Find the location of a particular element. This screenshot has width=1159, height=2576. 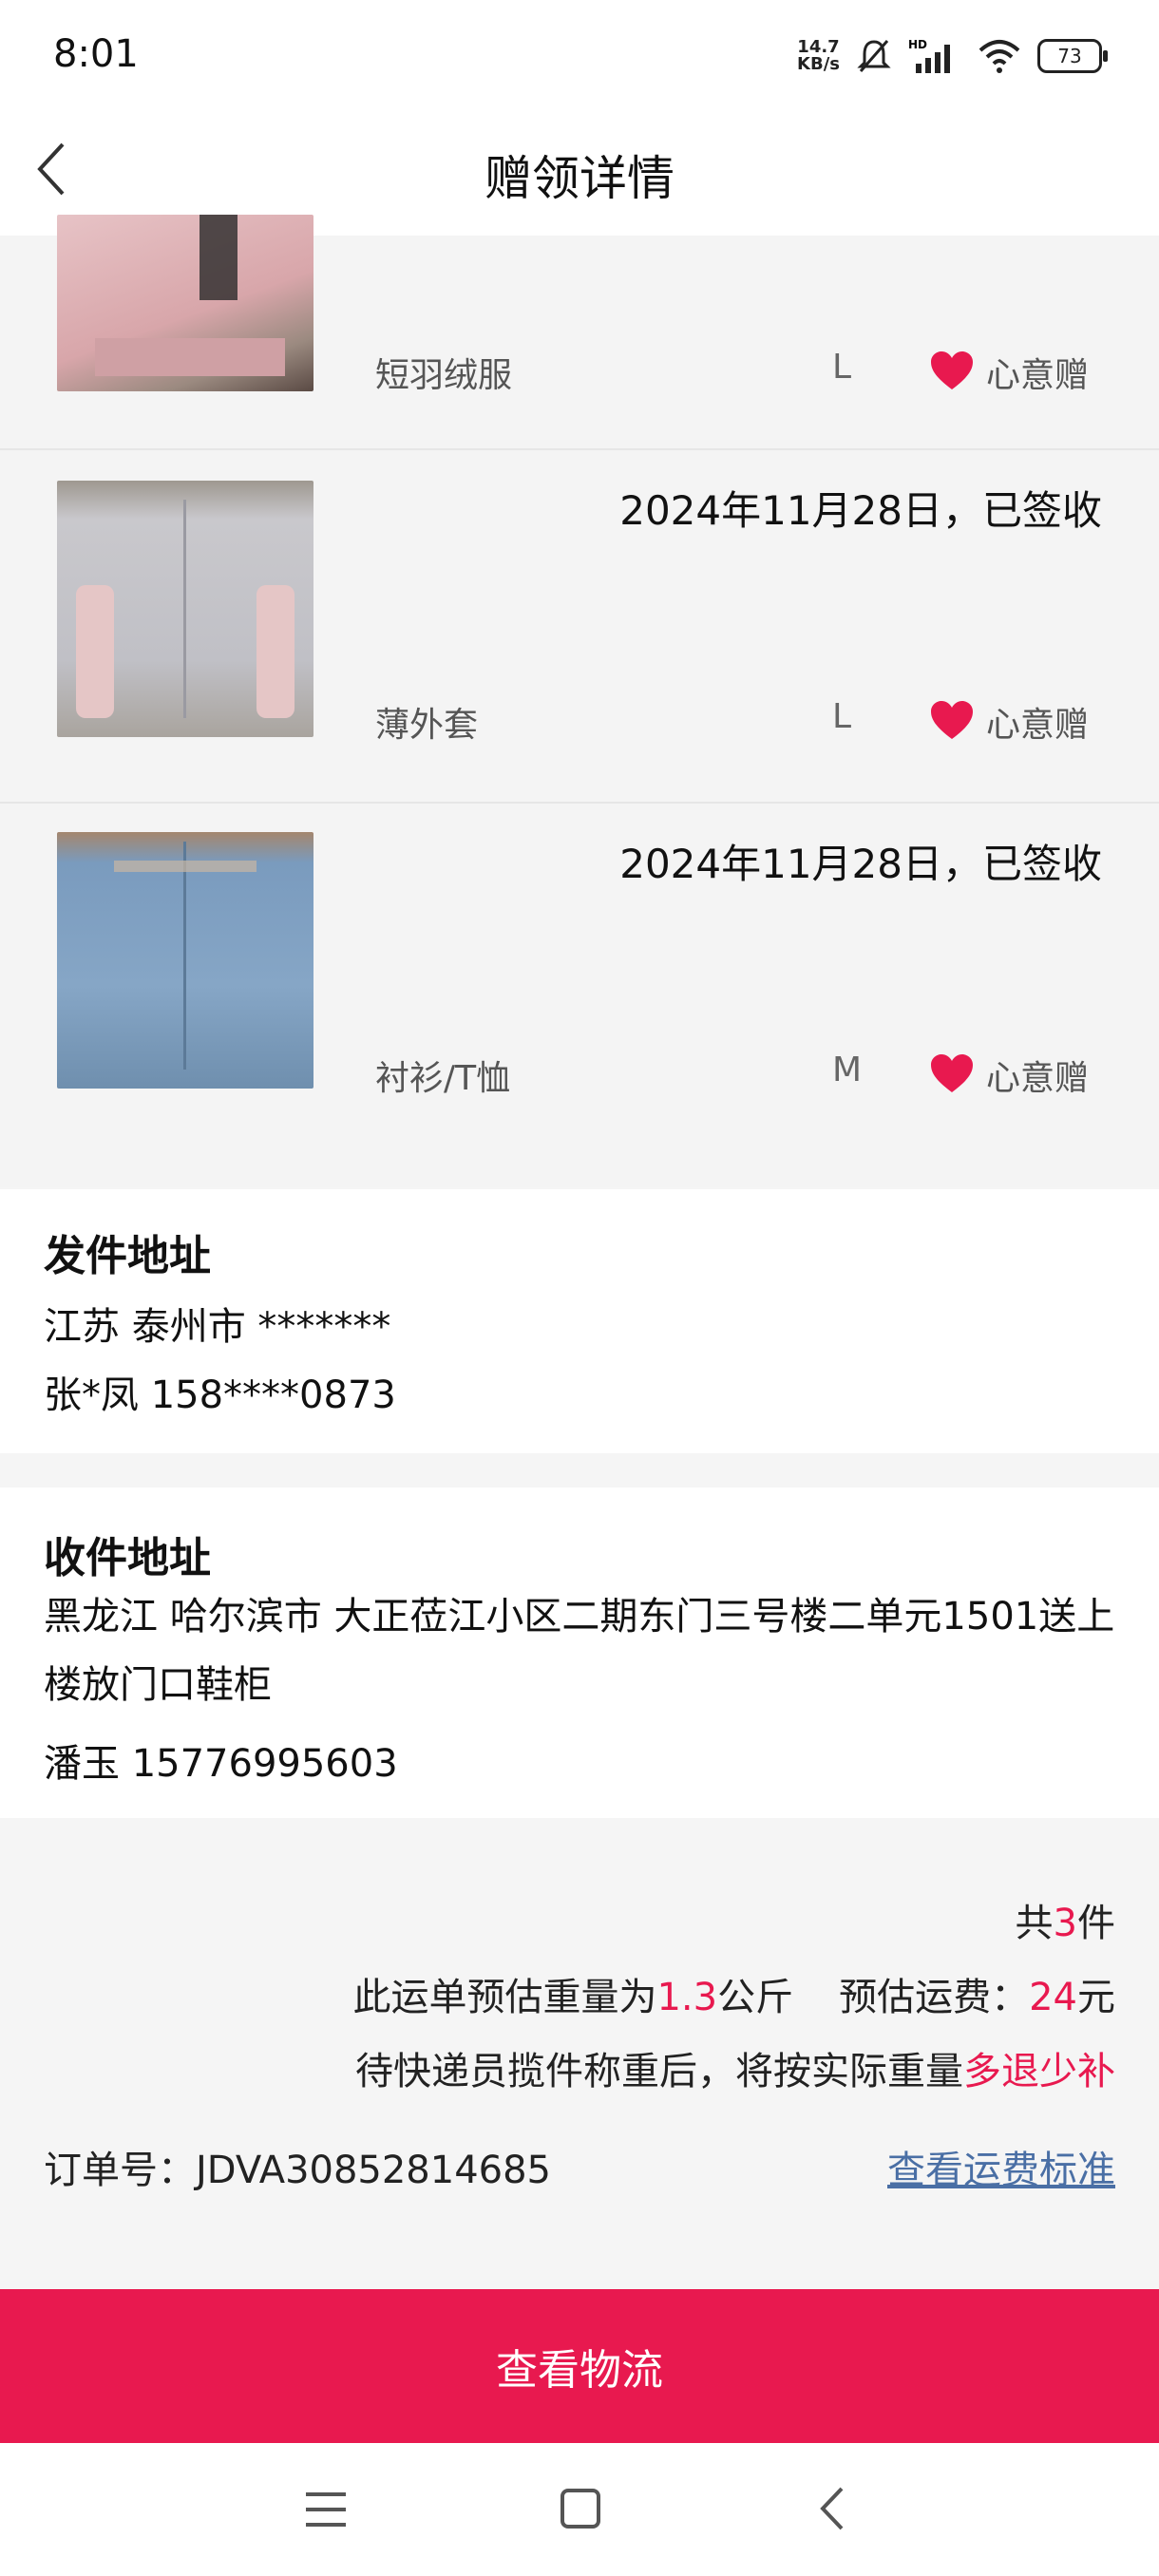

signal-icon: HD is located at coordinates (929, 55).